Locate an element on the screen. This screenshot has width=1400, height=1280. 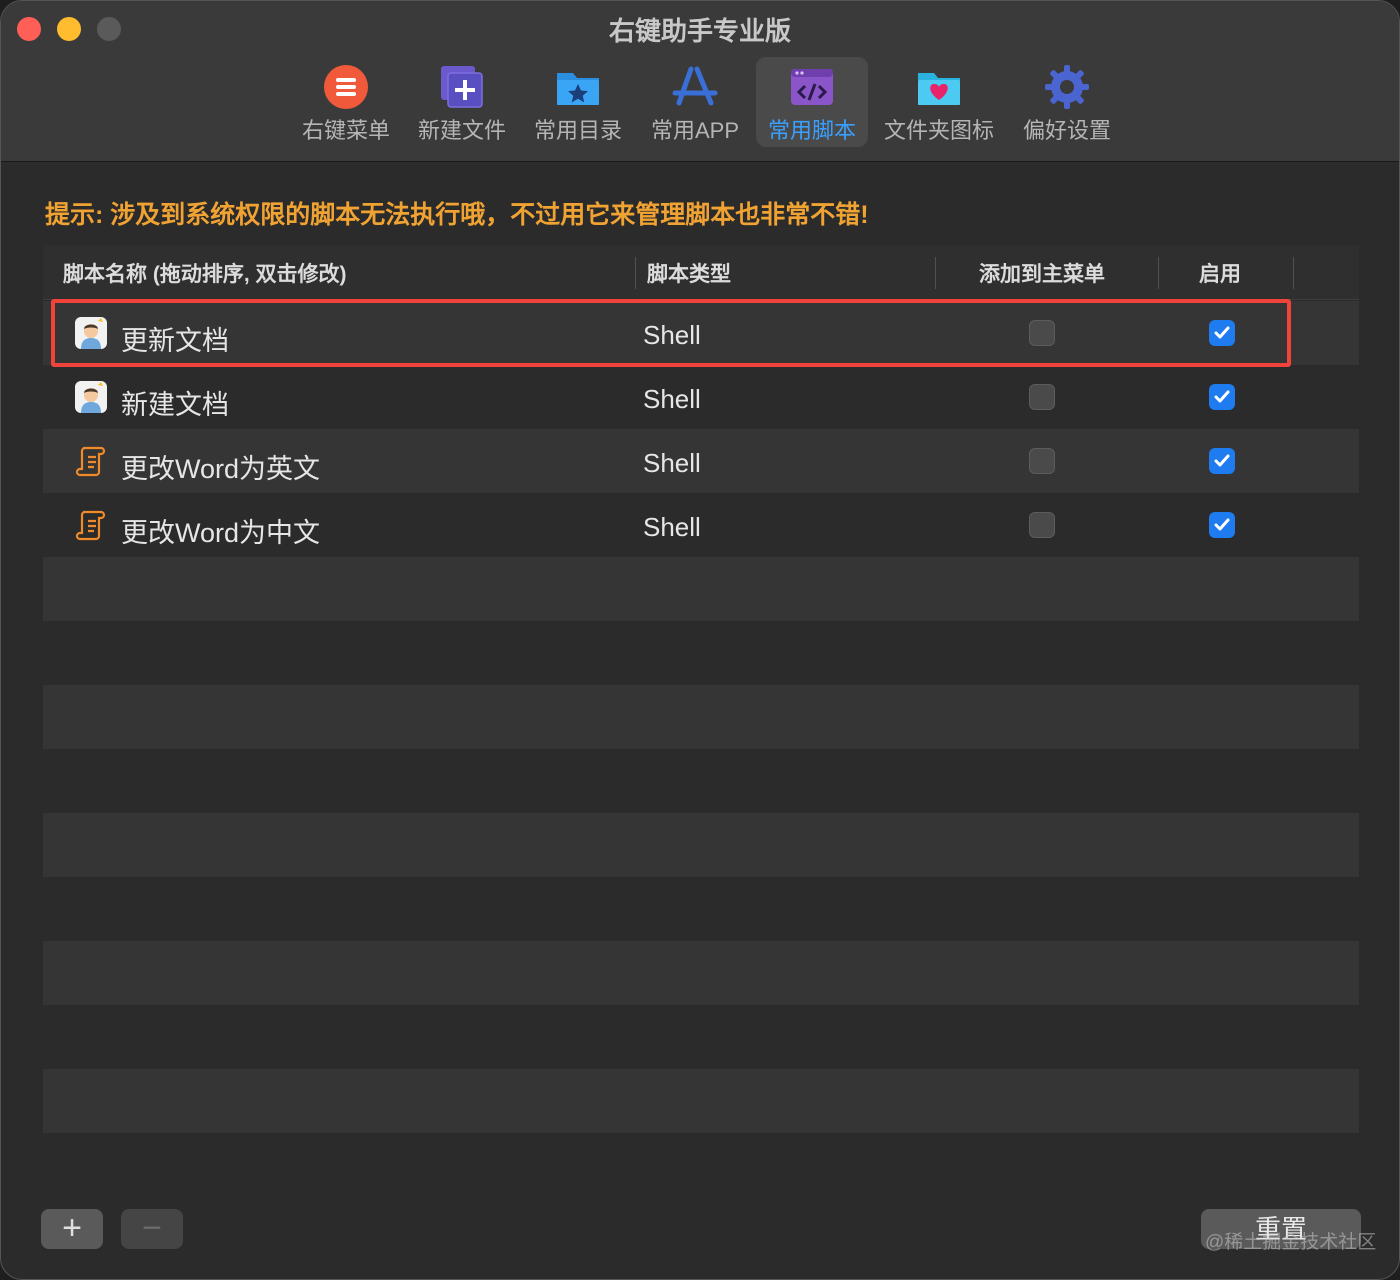
tab-common-scripts: 常用脚本 is located at coordinates (812, 102).